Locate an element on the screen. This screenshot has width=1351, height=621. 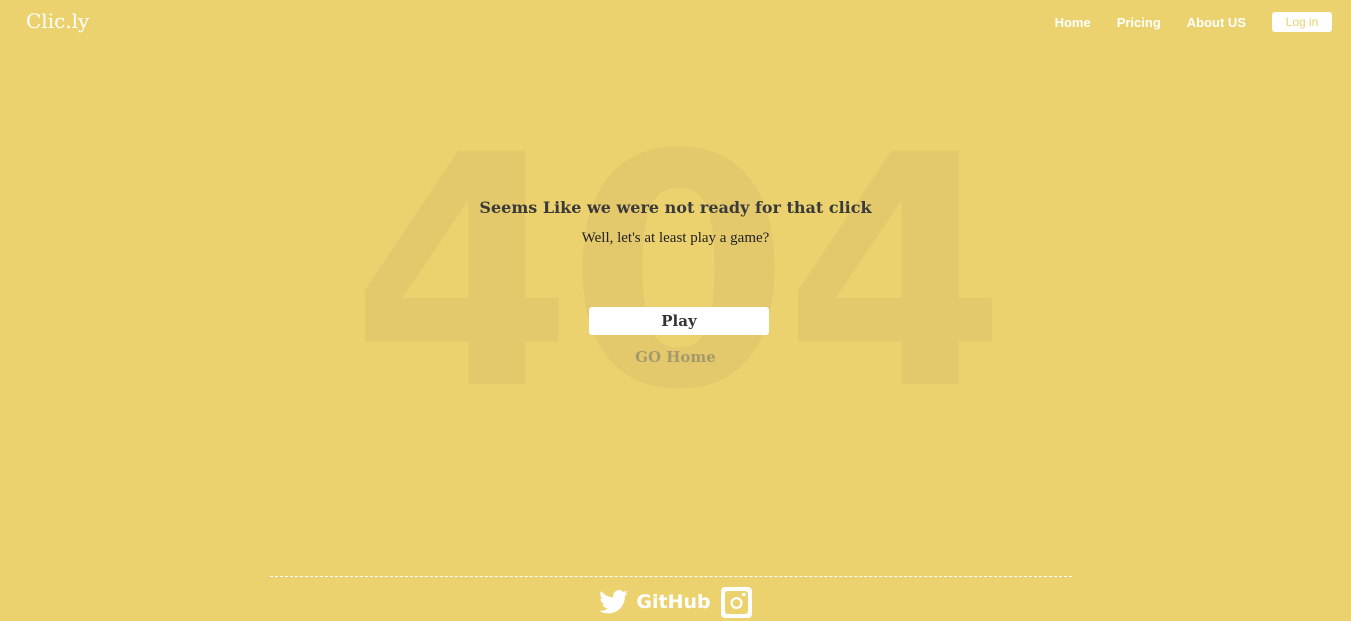
github-link: GitHub is located at coordinates (673, 602).